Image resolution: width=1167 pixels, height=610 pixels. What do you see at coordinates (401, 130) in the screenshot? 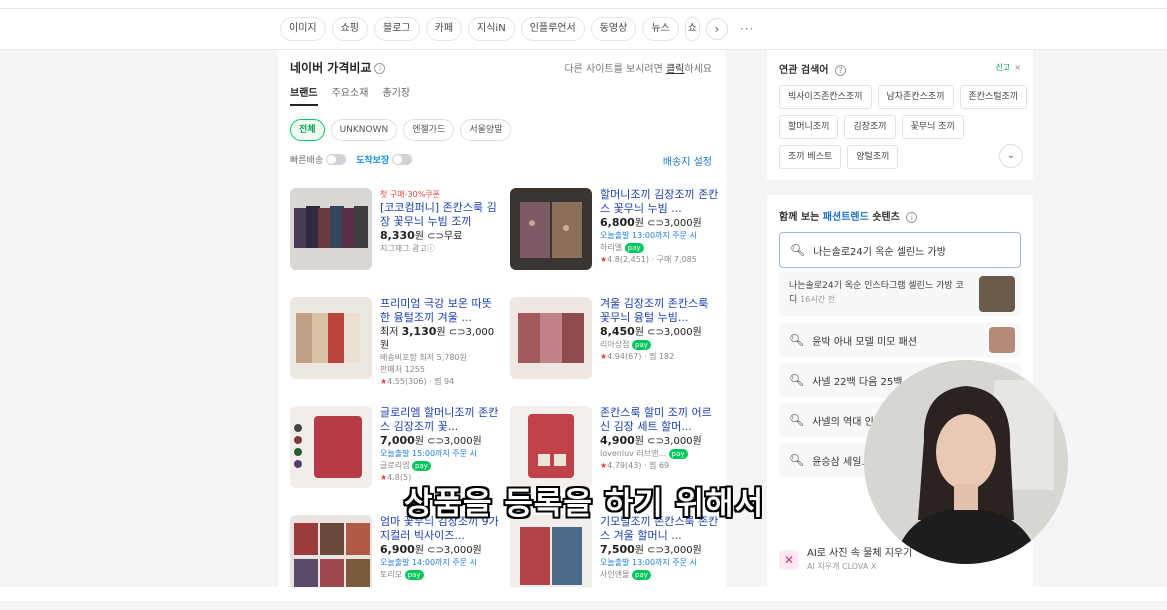
I see `brand-chips: 전체 UNKNOWN 엔젤가드 서울양말` at bounding box center [401, 130].